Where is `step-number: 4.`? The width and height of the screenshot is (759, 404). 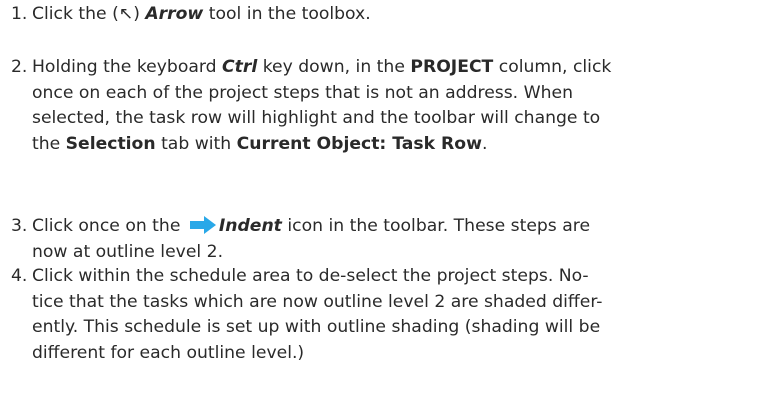
step-number: 4. is located at coordinates (19, 276).